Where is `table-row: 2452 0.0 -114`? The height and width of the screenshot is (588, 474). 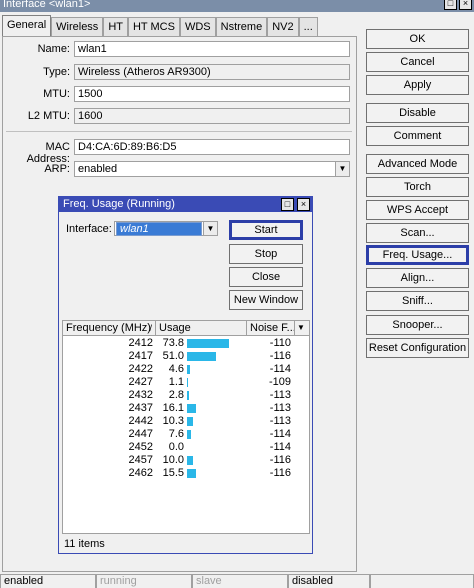 table-row: 2452 0.0 -114 is located at coordinates (186, 447).